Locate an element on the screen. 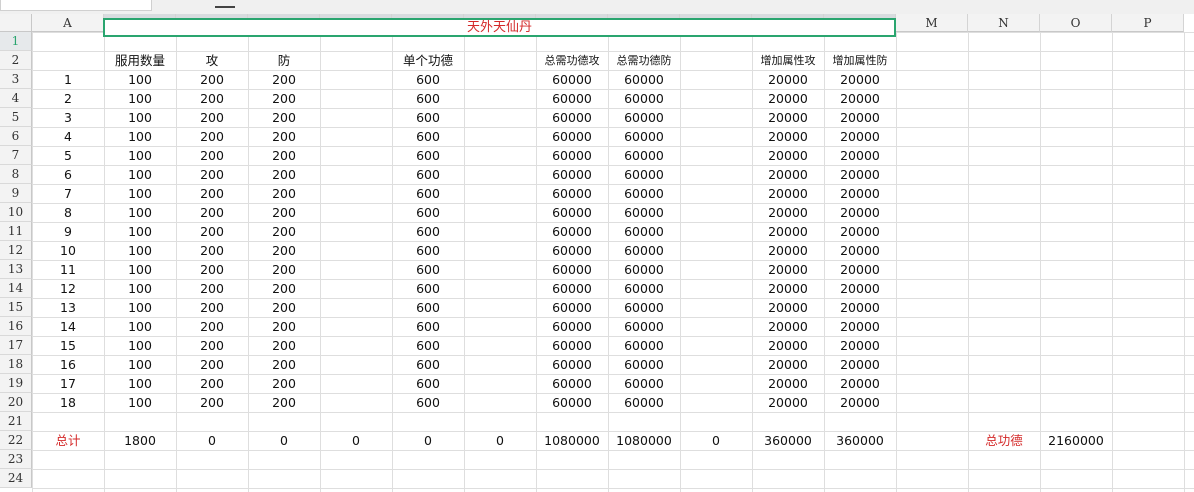 This screenshot has height=492, width=1194. cell-L13: 20000 is located at coordinates (860, 269).